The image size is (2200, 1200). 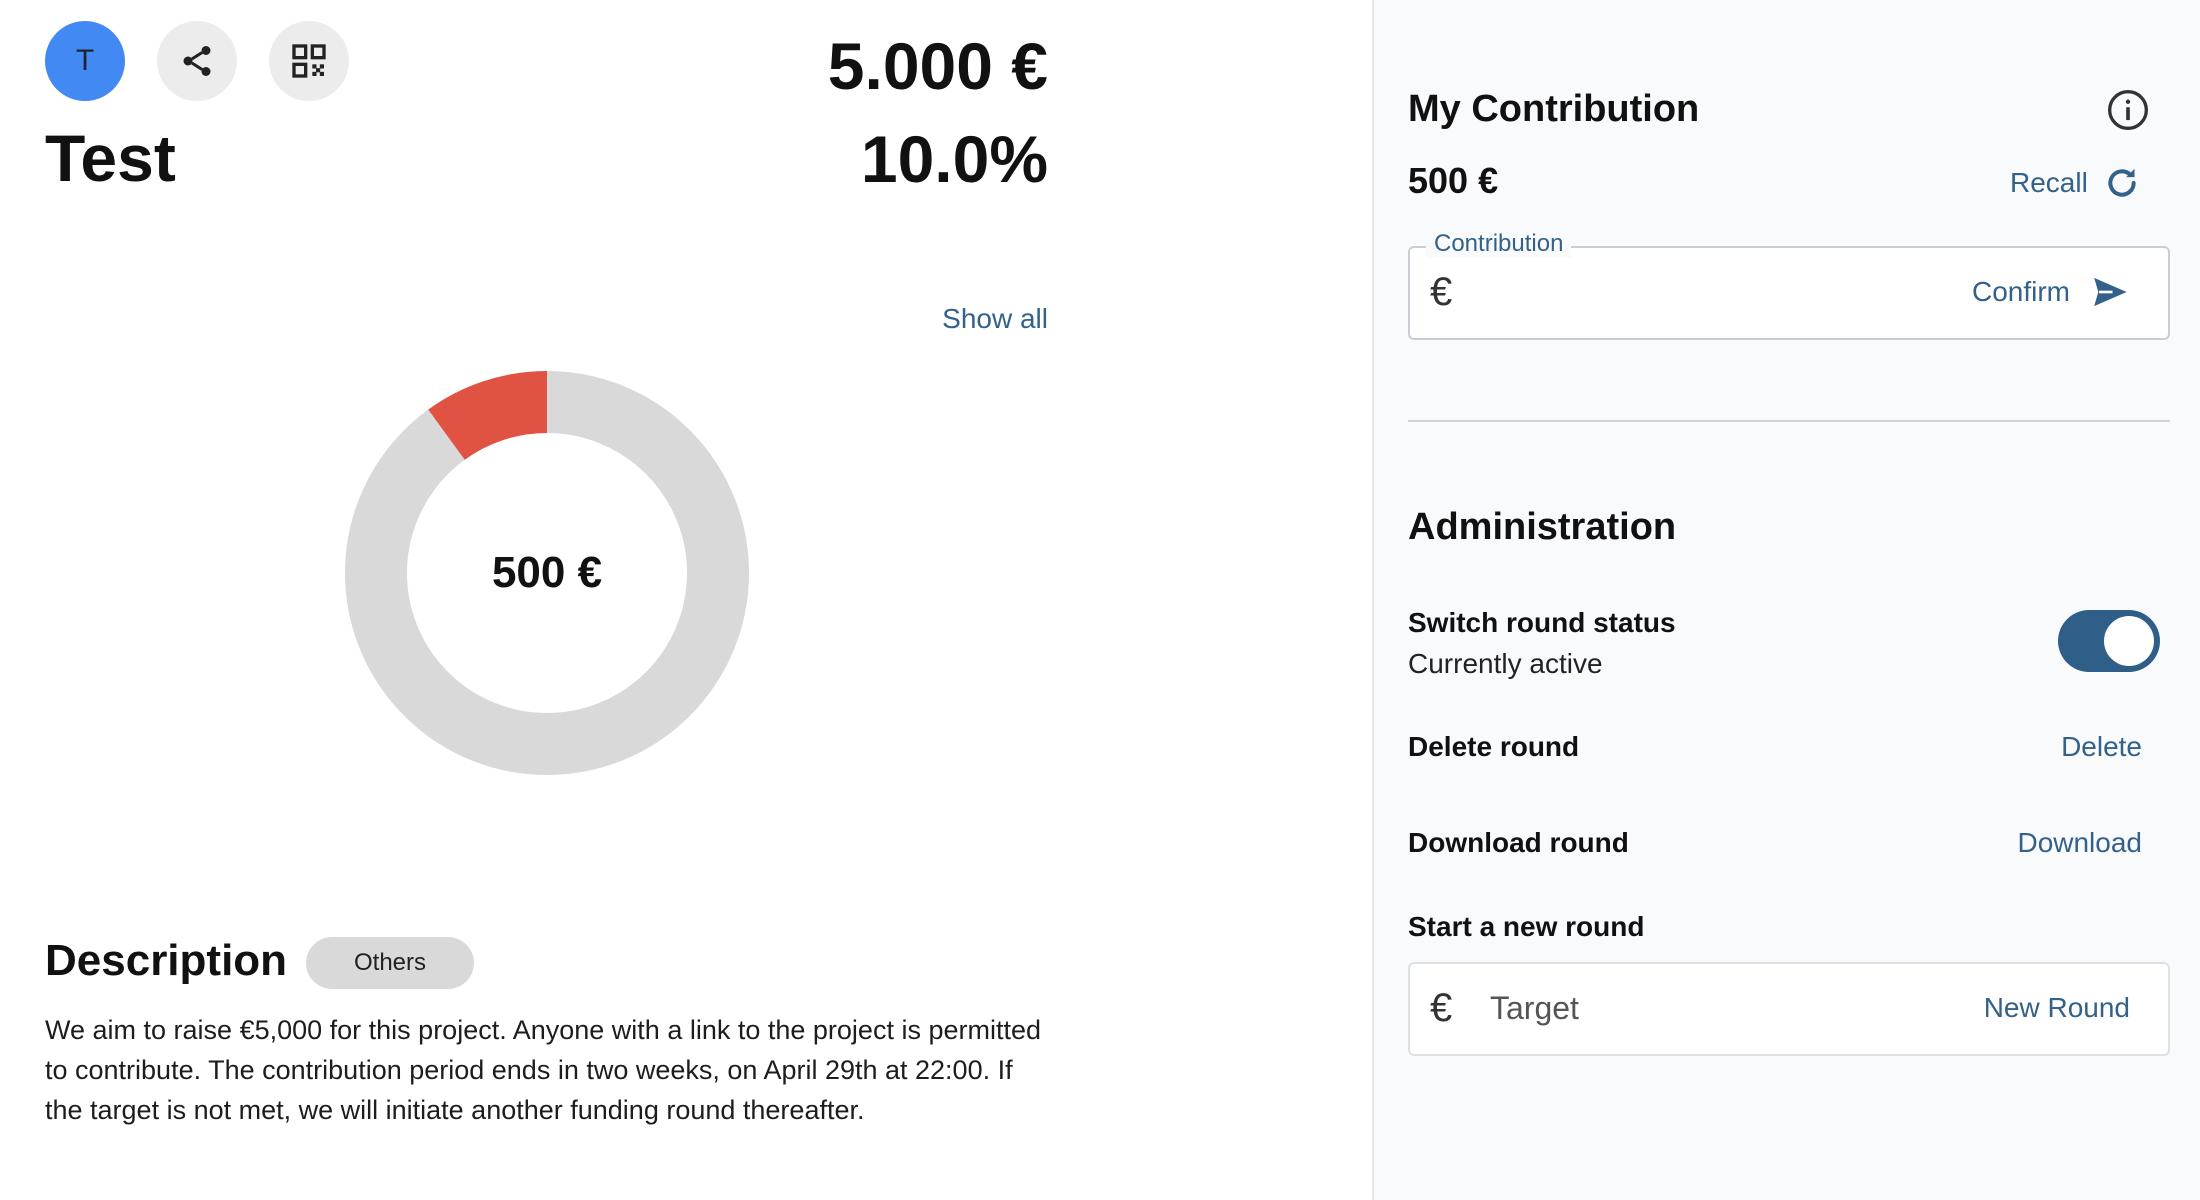 I want to click on administration-heading: Administration, so click(x=1542, y=527).